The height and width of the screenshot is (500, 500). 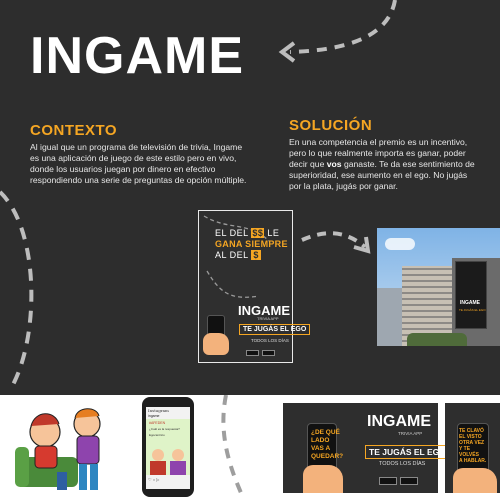 What do you see at coordinates (470, 303) in the screenshot?
I see `billboard-logo: INGAME` at bounding box center [470, 303].